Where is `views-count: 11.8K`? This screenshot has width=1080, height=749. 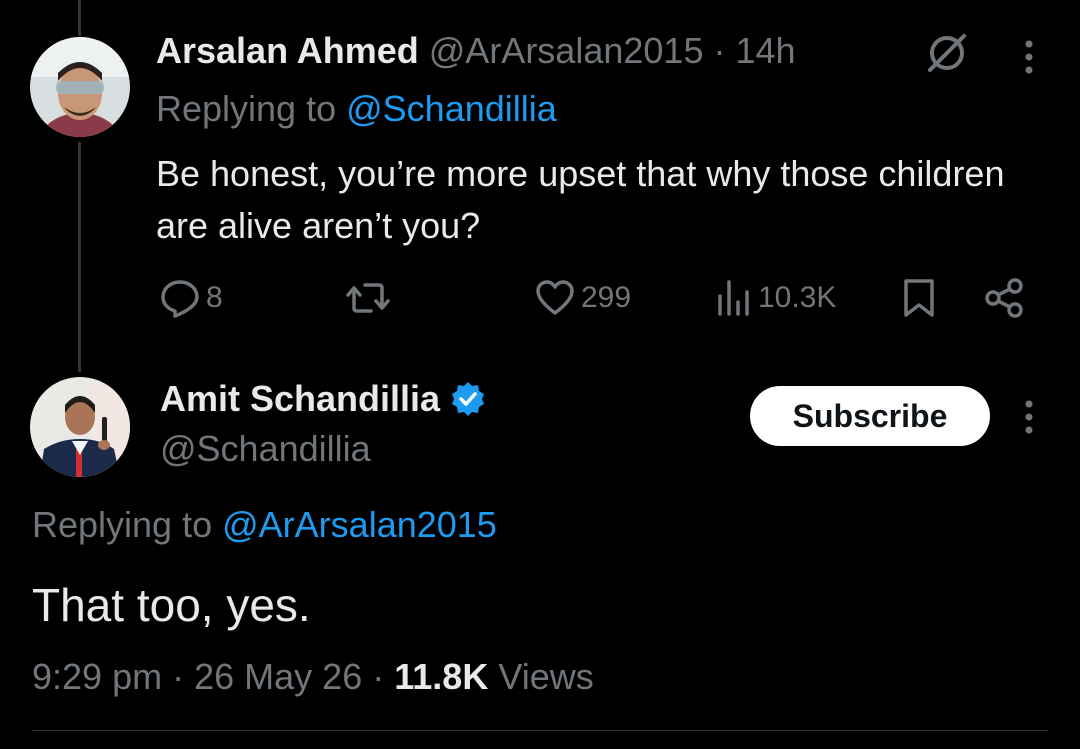
views-count: 11.8K is located at coordinates (441, 676).